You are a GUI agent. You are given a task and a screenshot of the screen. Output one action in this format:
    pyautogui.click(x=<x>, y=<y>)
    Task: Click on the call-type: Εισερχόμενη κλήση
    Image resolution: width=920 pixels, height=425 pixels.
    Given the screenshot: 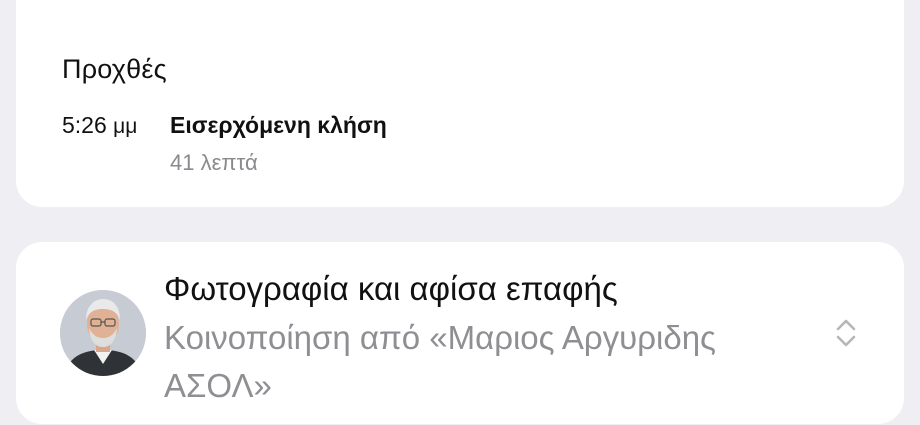 What is the action you would take?
    pyautogui.click(x=278, y=125)
    